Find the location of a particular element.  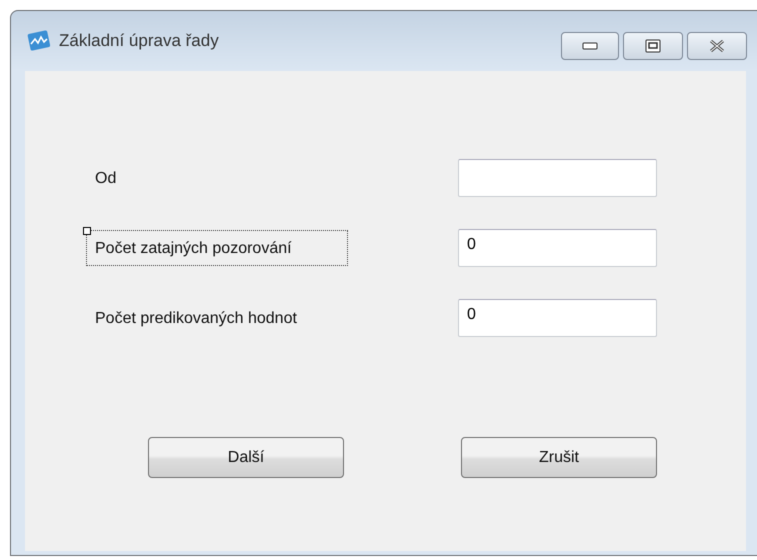

maximize-icon is located at coordinates (653, 46).